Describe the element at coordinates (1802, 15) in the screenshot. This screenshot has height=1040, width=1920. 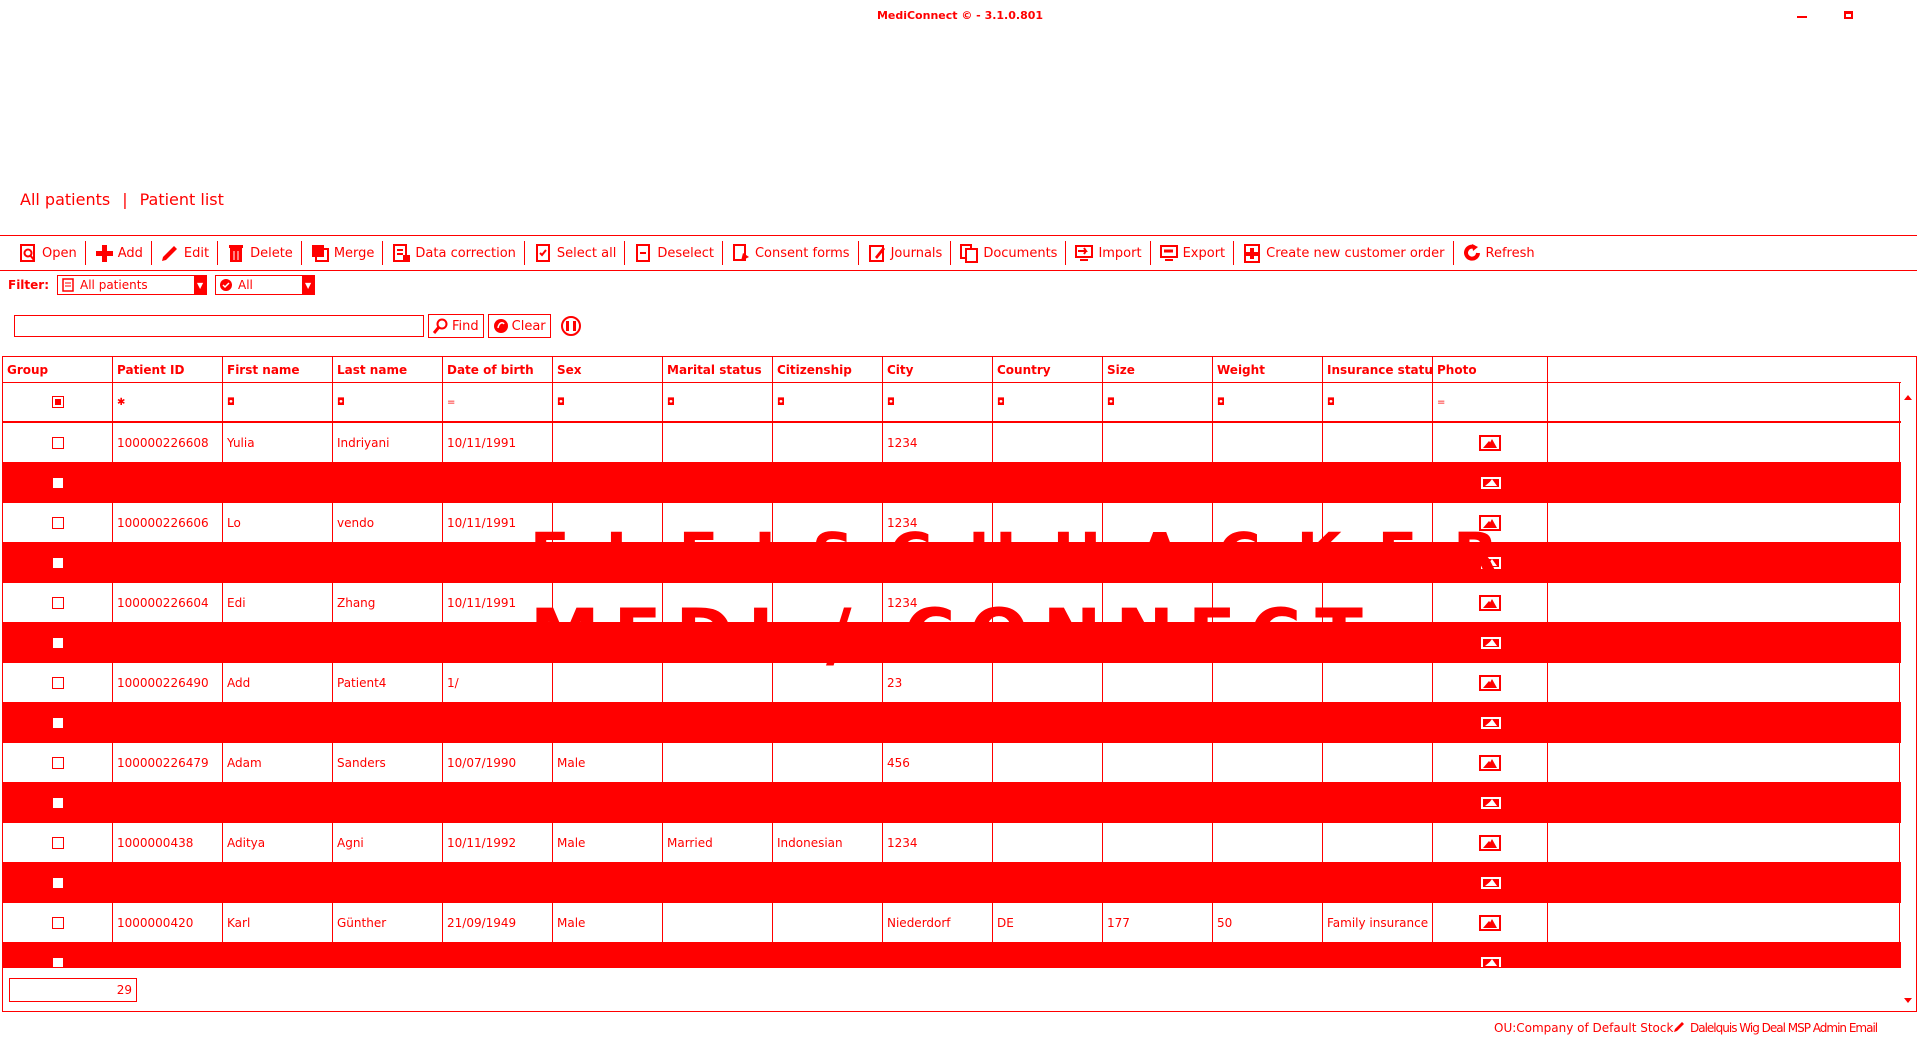
I see `minimize-button` at that location.